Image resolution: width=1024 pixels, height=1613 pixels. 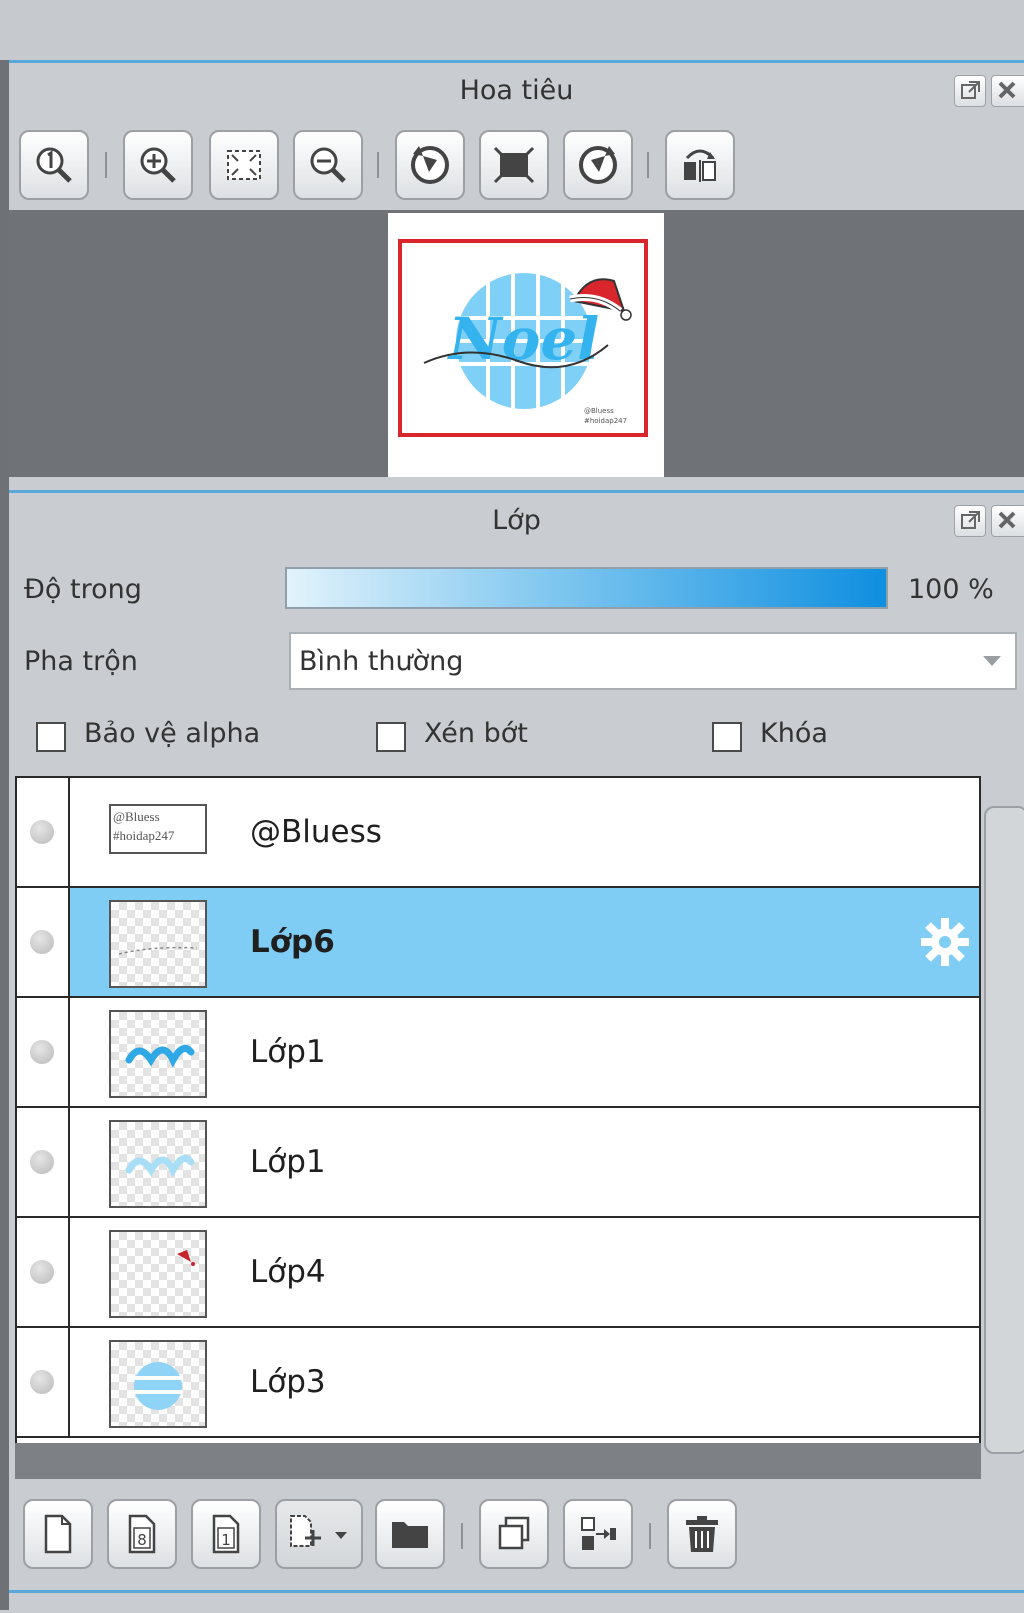 I want to click on svg-text: 1, so click(x=226, y=1540).